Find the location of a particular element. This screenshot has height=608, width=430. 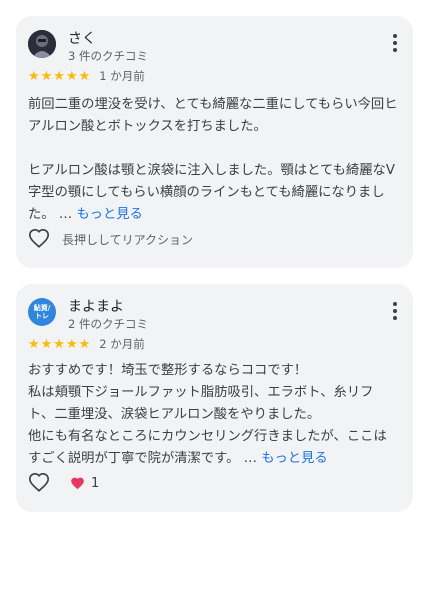

reaction-count: 1 is located at coordinates (95, 483).